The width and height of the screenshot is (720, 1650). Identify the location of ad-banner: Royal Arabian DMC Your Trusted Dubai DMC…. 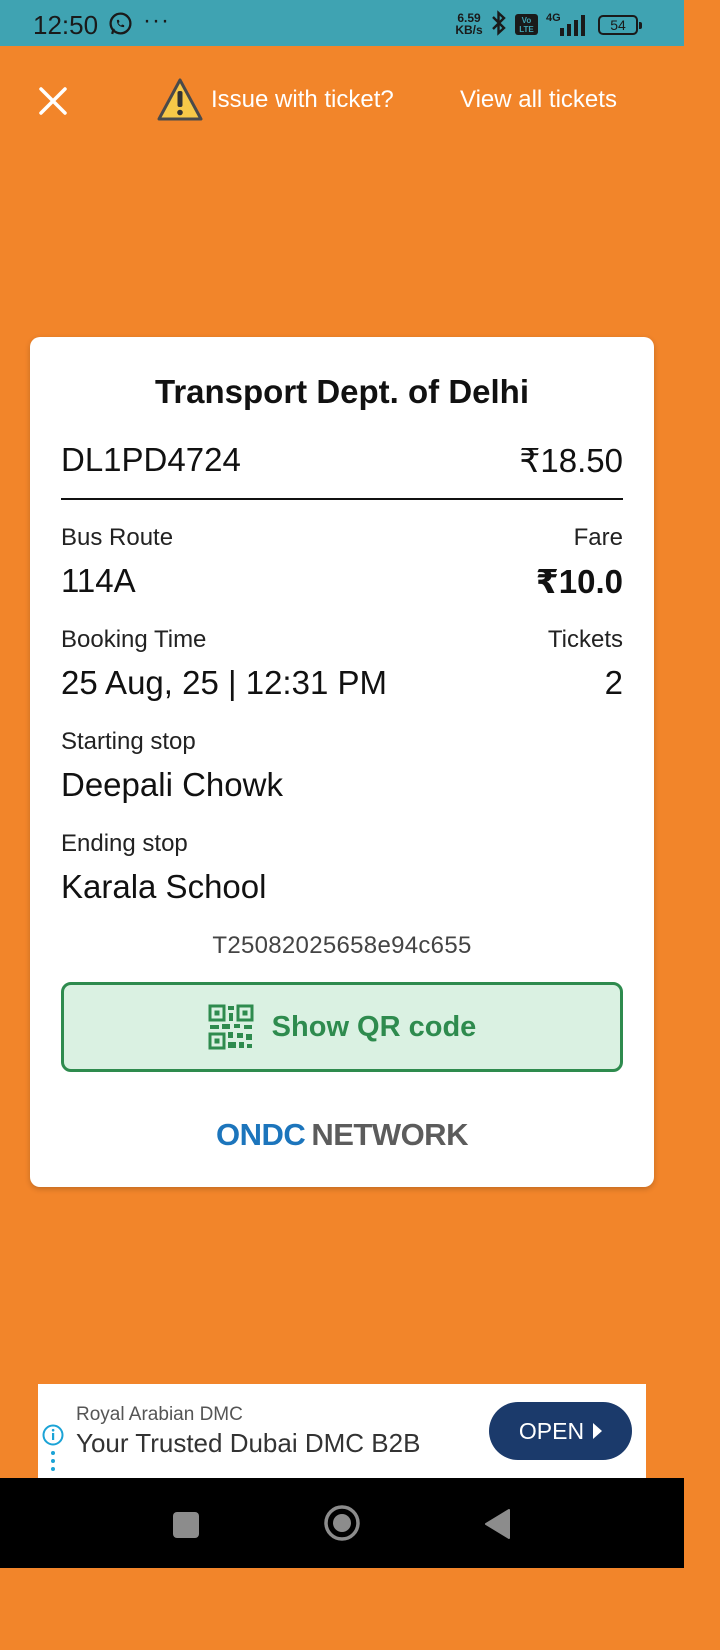
(342, 1431).